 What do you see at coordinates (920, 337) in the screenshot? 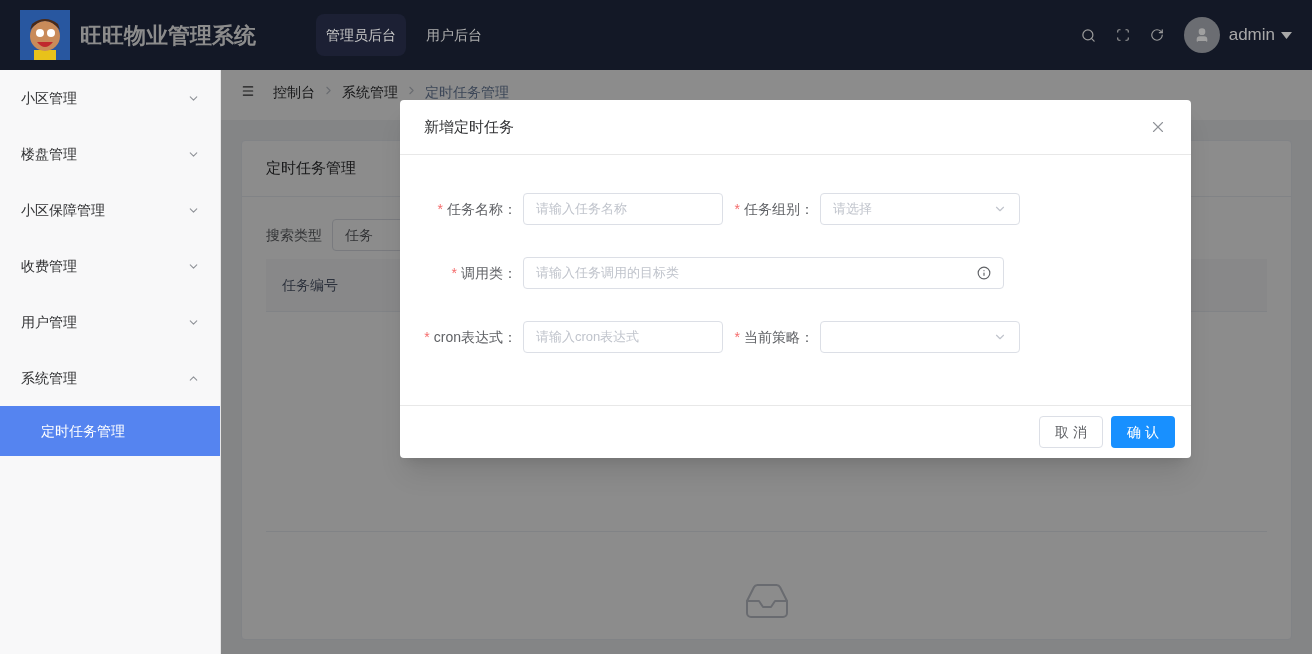
I see `select-field` at bounding box center [920, 337].